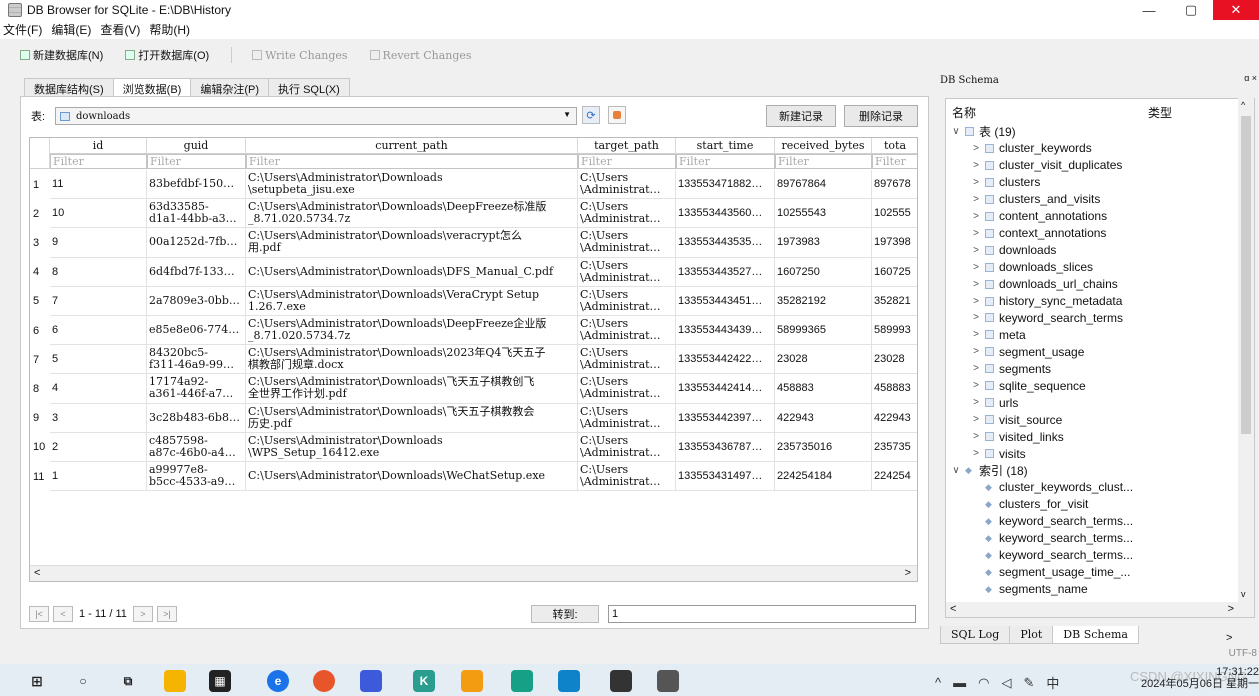  I want to click on cell-received_bytes: 224254184, so click(823, 477).